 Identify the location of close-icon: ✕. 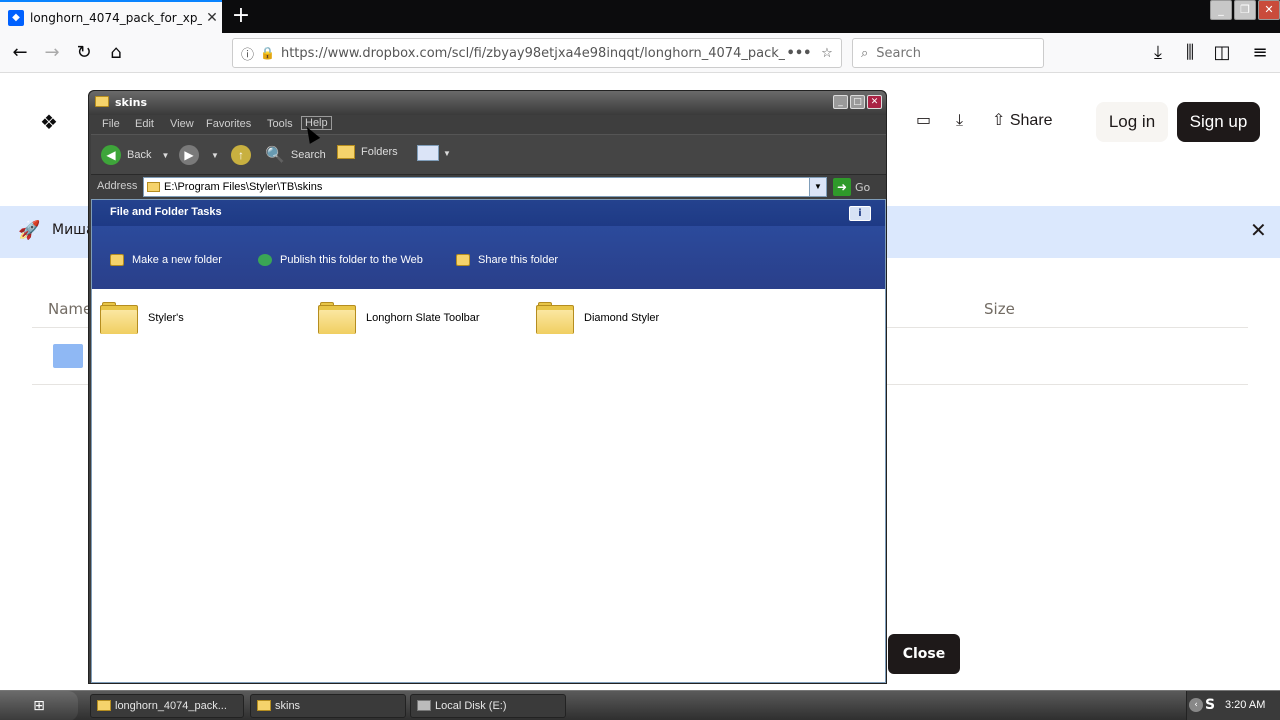
(874, 102).